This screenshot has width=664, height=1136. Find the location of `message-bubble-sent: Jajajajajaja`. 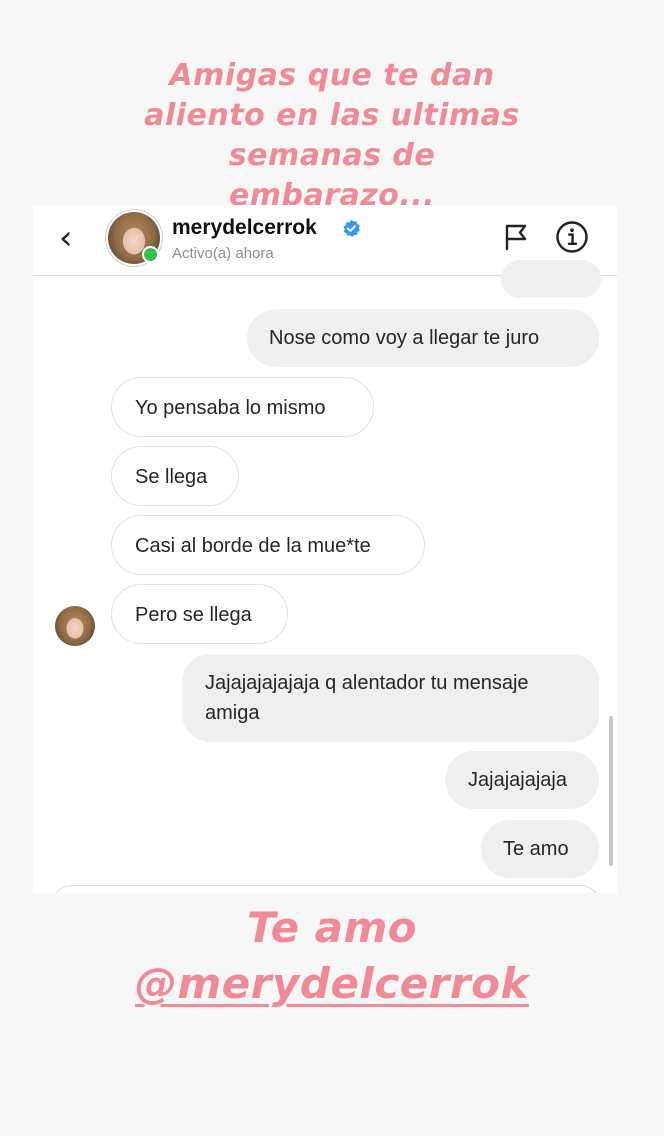

message-bubble-sent: Jajajajajaja is located at coordinates (522, 780).